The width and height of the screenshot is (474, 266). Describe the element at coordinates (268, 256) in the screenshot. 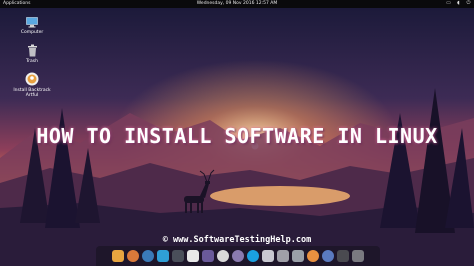

I see `media-icon` at that location.